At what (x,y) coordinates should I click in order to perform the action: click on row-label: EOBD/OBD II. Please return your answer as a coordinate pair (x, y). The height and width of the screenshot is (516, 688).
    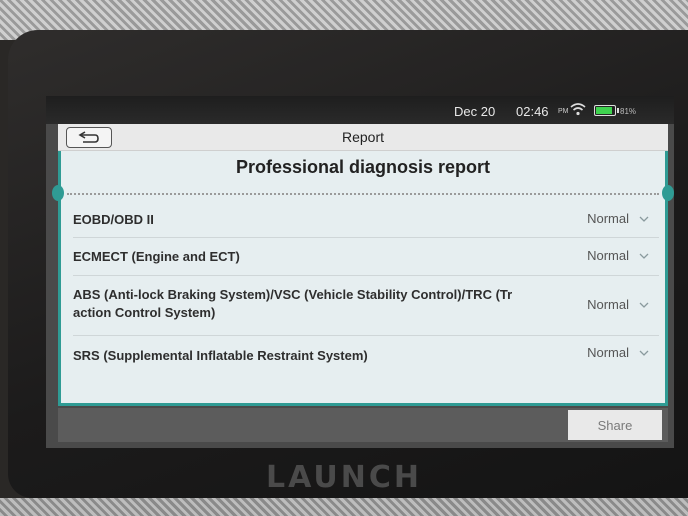
    Looking at the image, I should click on (113, 219).